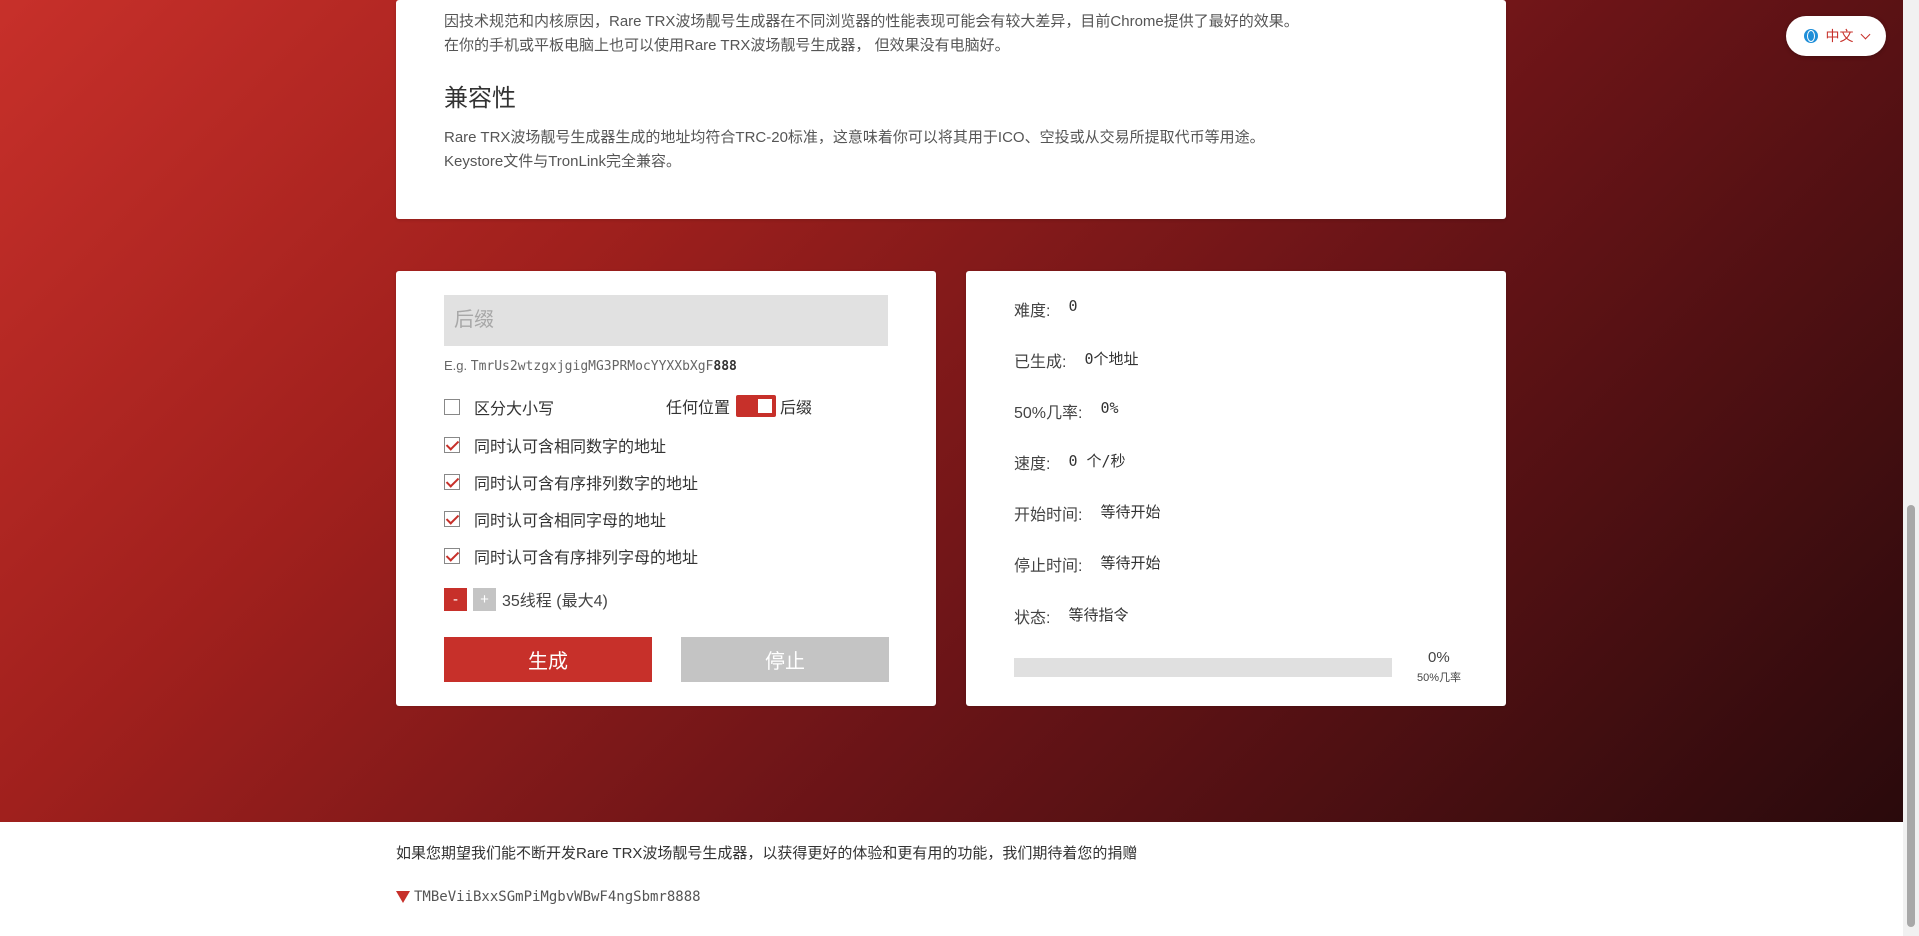 This screenshot has width=1919, height=936. What do you see at coordinates (1439, 678) in the screenshot?
I see `progress-caption: 50%几率` at bounding box center [1439, 678].